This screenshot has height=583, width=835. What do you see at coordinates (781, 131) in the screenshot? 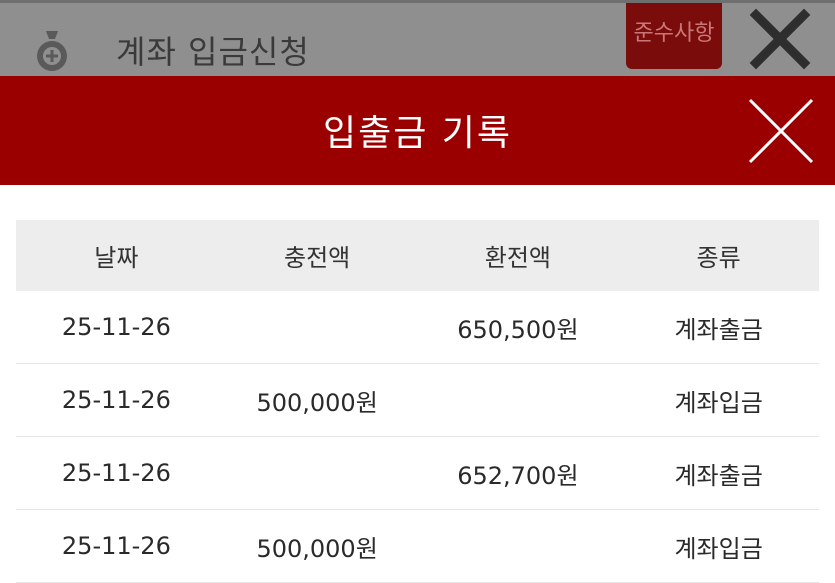
I see `modal-close-icon` at bounding box center [781, 131].